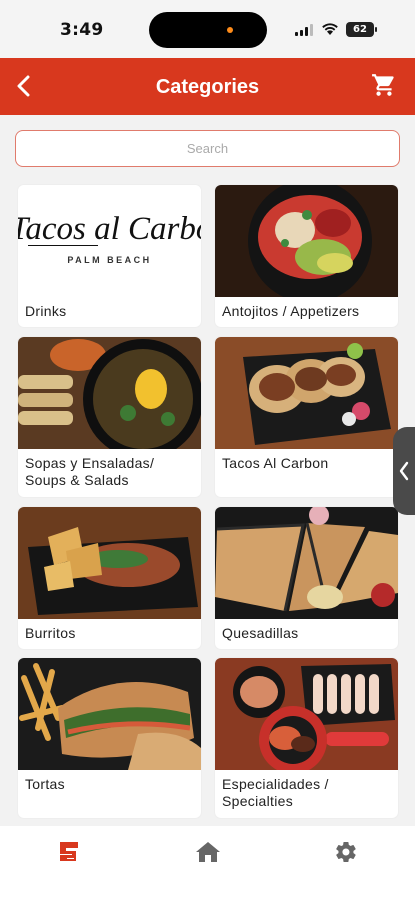 This screenshot has width=415, height=900. I want to click on category-label: Quesadillas, so click(260, 633).